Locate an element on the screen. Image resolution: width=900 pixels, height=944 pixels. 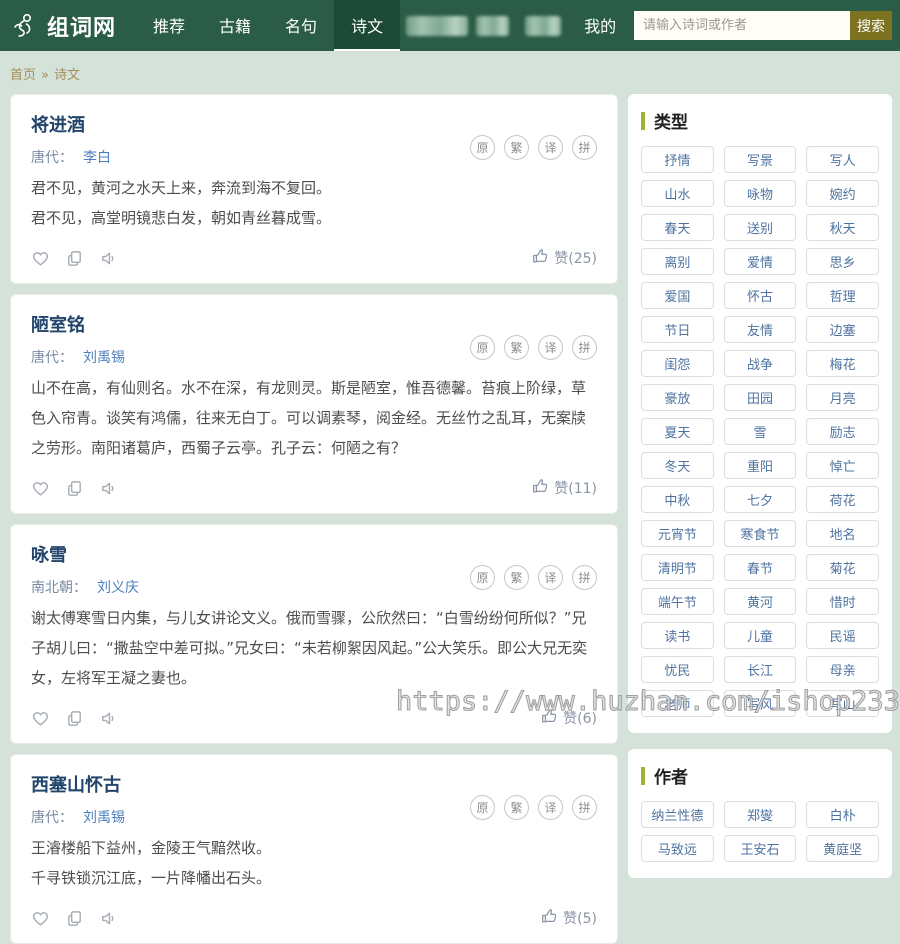
type-tag: 写风 is located at coordinates (760, 703).